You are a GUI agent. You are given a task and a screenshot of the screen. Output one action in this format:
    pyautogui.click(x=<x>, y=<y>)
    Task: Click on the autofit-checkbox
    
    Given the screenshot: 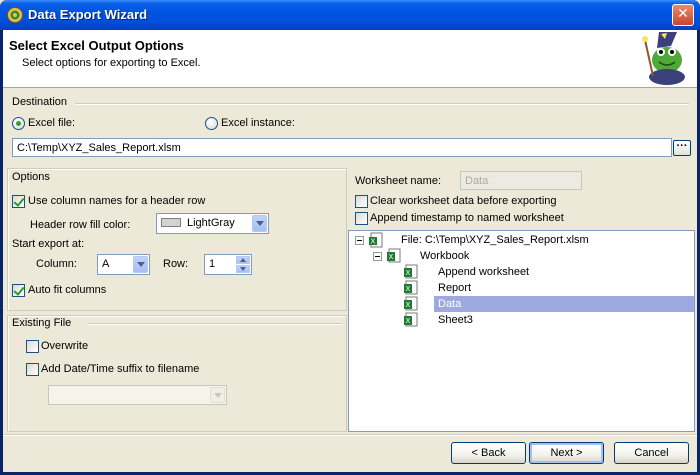 What is the action you would take?
    pyautogui.click(x=18, y=290)
    